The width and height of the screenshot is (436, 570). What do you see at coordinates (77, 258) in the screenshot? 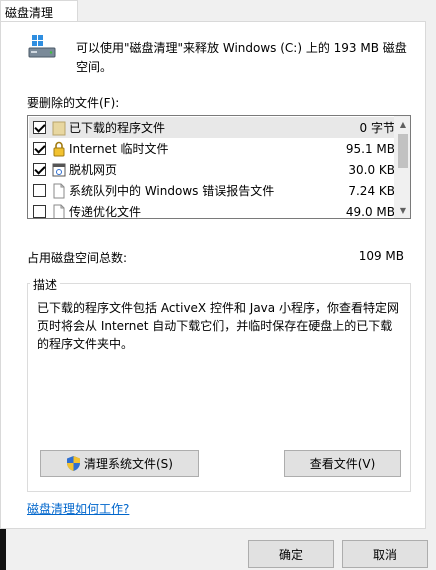
I see `total-space-label: 占用磁盘空间总数:` at bounding box center [77, 258].